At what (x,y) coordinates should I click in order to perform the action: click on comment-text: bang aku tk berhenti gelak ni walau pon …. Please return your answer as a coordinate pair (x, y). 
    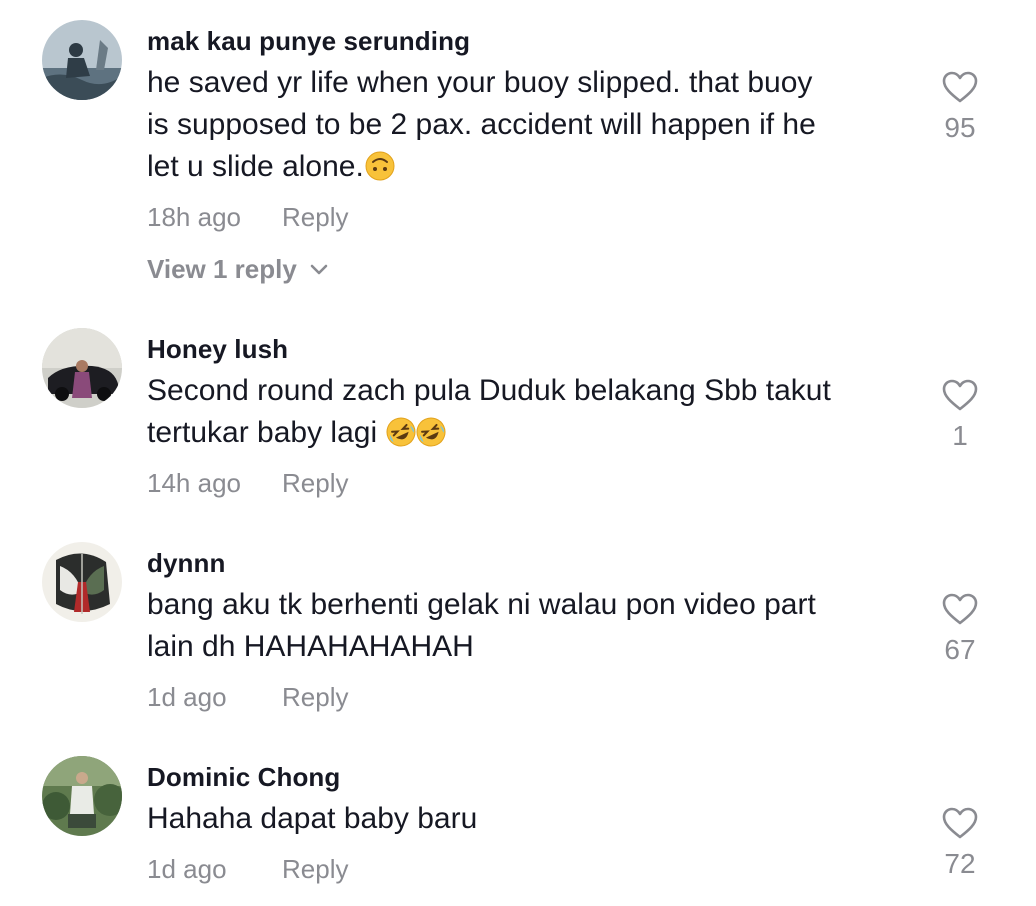
    Looking at the image, I should click on (532, 626).